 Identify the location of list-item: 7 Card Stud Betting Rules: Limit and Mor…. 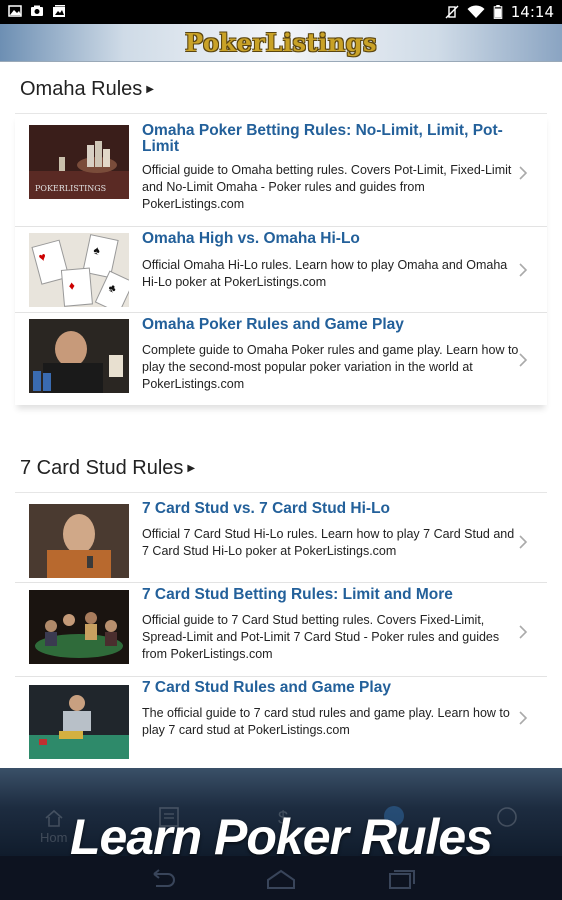
(281, 630).